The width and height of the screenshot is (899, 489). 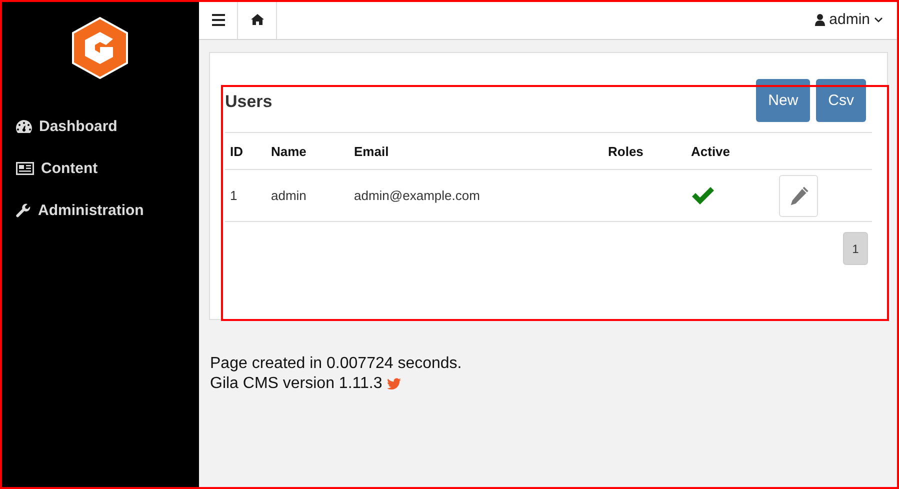 I want to click on pencil-icon, so click(x=799, y=195).